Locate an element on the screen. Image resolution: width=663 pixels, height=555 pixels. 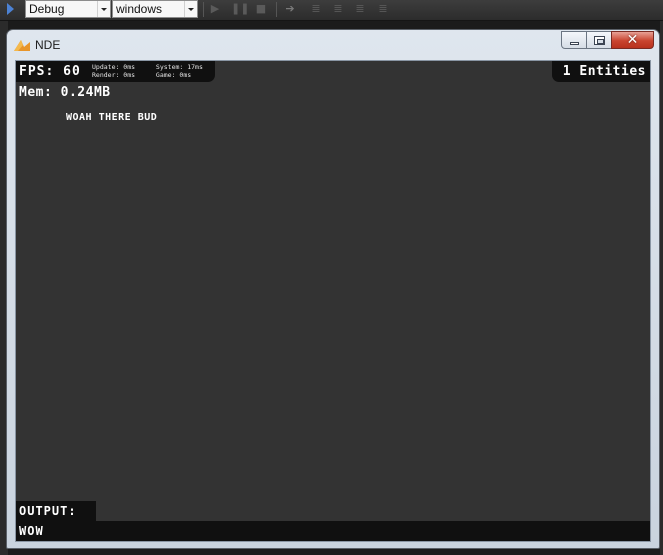
solution-configuration-select: Debug is located at coordinates (68, 9).